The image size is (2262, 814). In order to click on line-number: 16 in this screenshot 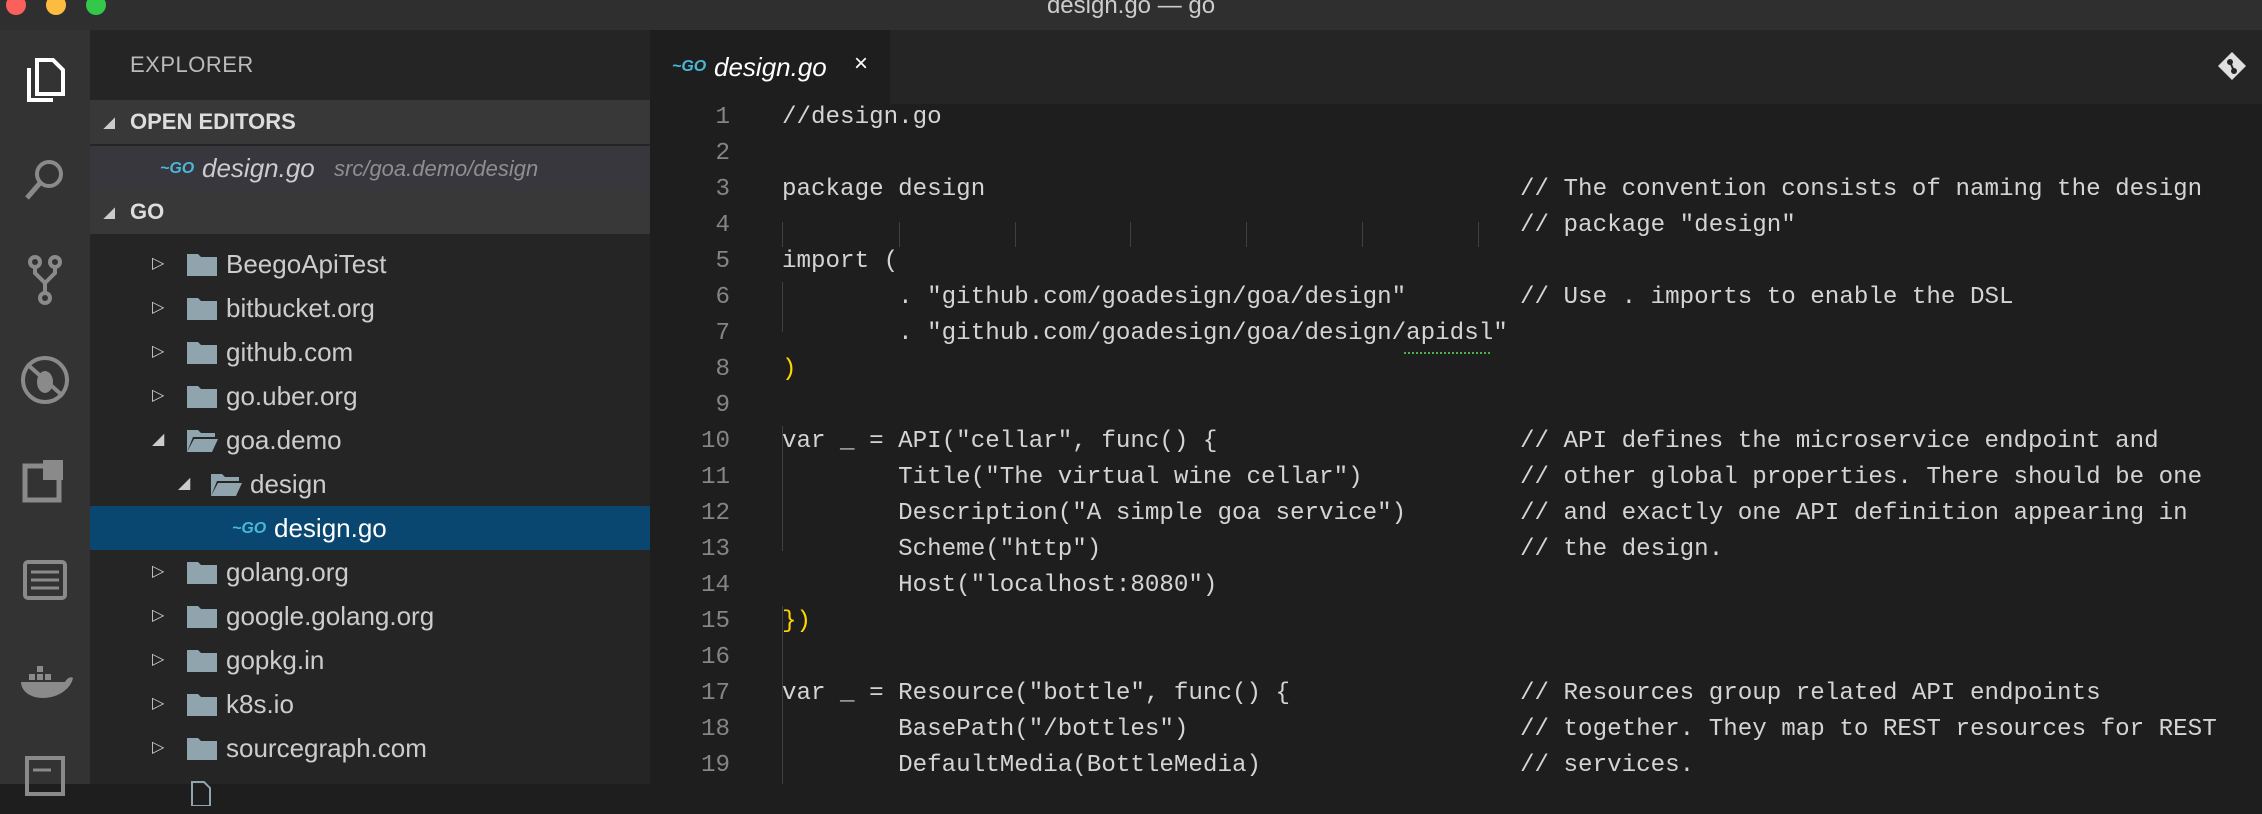, I will do `click(715, 657)`.